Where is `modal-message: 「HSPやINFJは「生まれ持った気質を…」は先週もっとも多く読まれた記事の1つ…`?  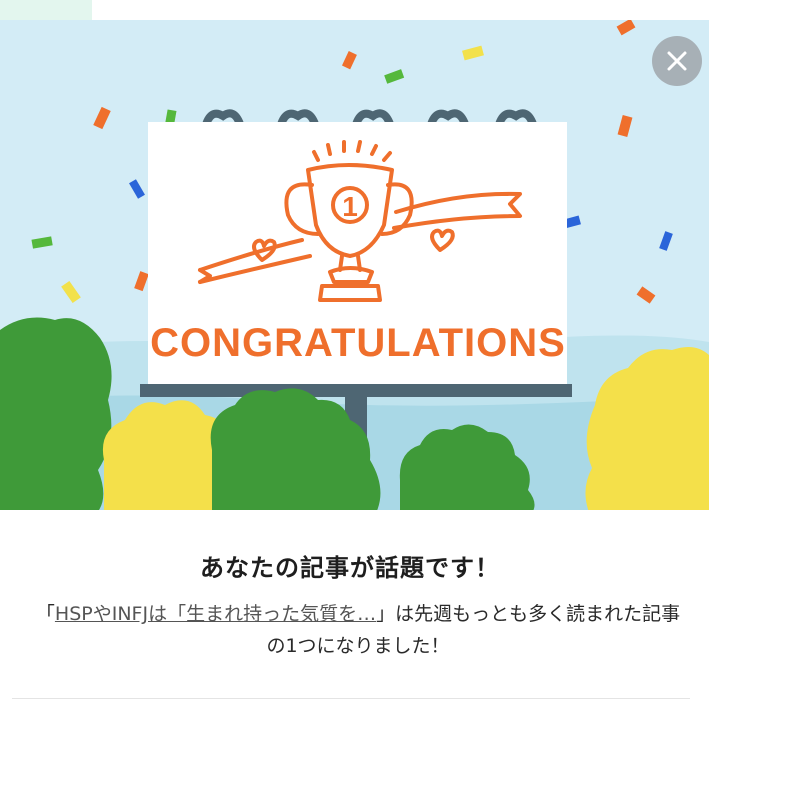
modal-message: 「HSPやINFJは「生まれ持った気質を…」は先週もっとも多く読まれた記事の1つ… is located at coordinates (358, 630).